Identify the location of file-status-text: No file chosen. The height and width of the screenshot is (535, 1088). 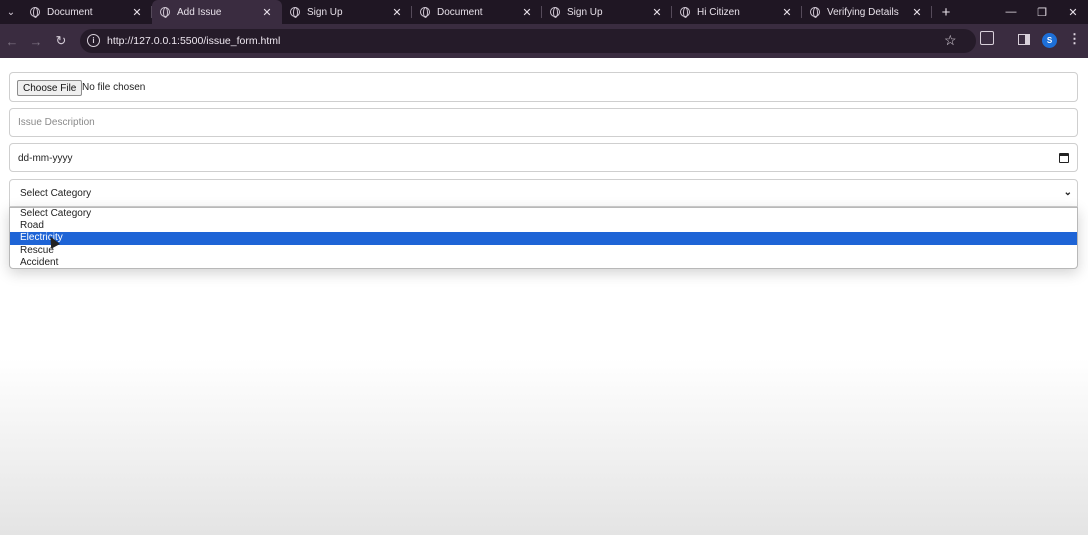
(114, 87).